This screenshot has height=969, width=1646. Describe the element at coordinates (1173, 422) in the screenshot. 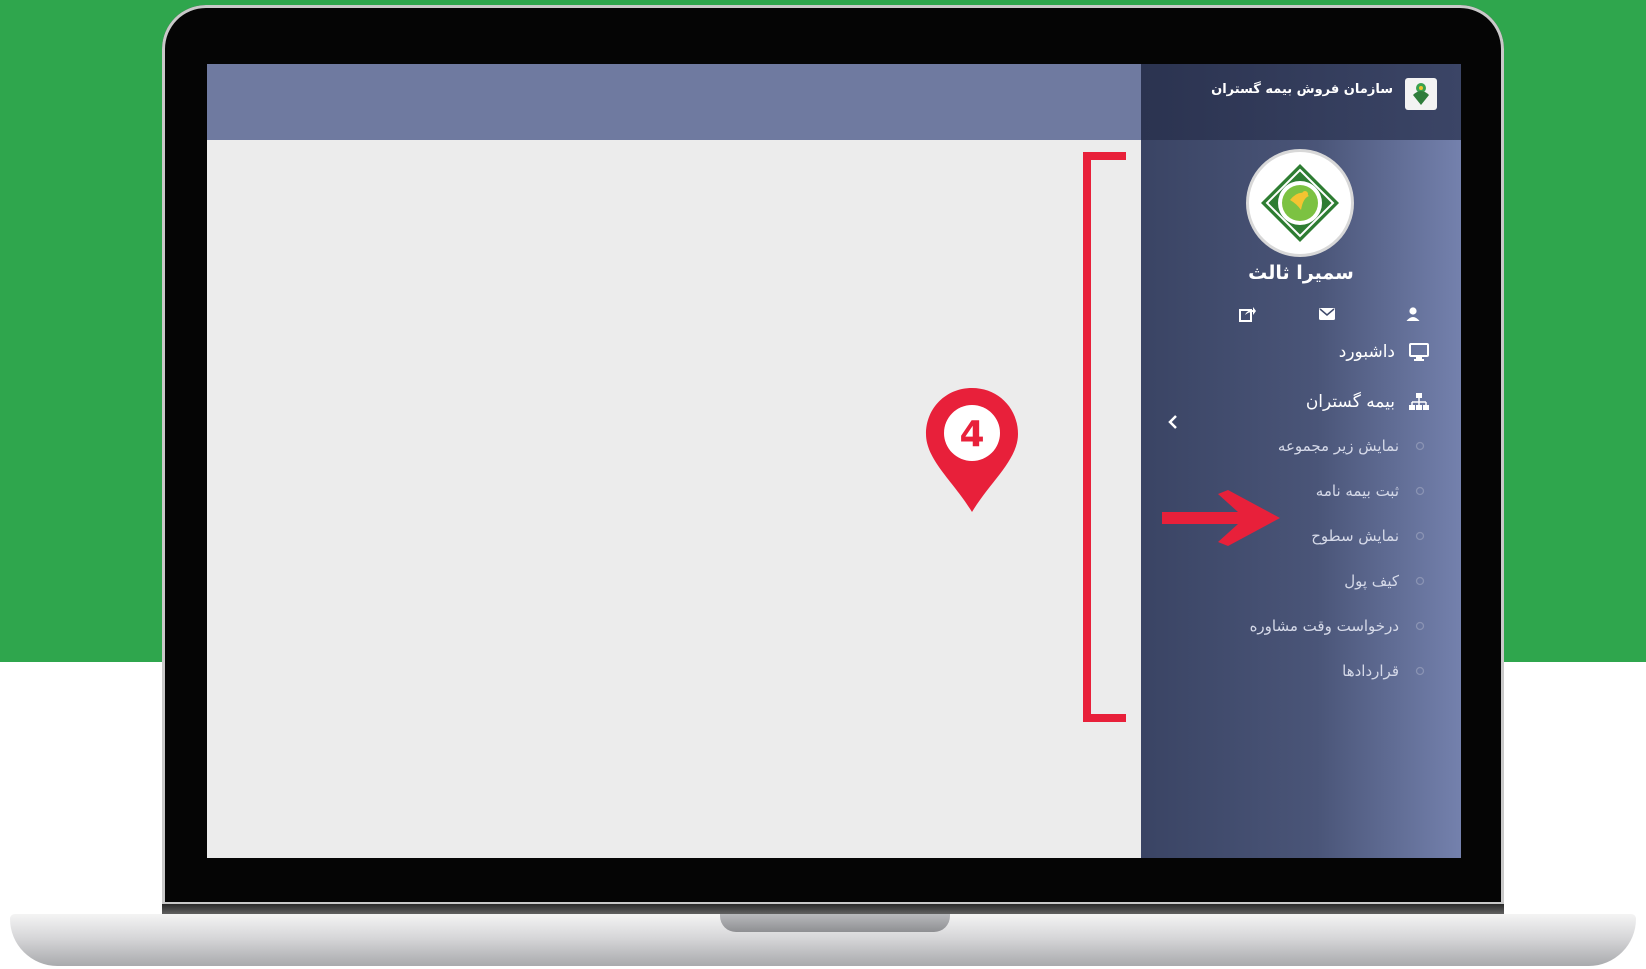

I see `chevron-left-icon` at that location.